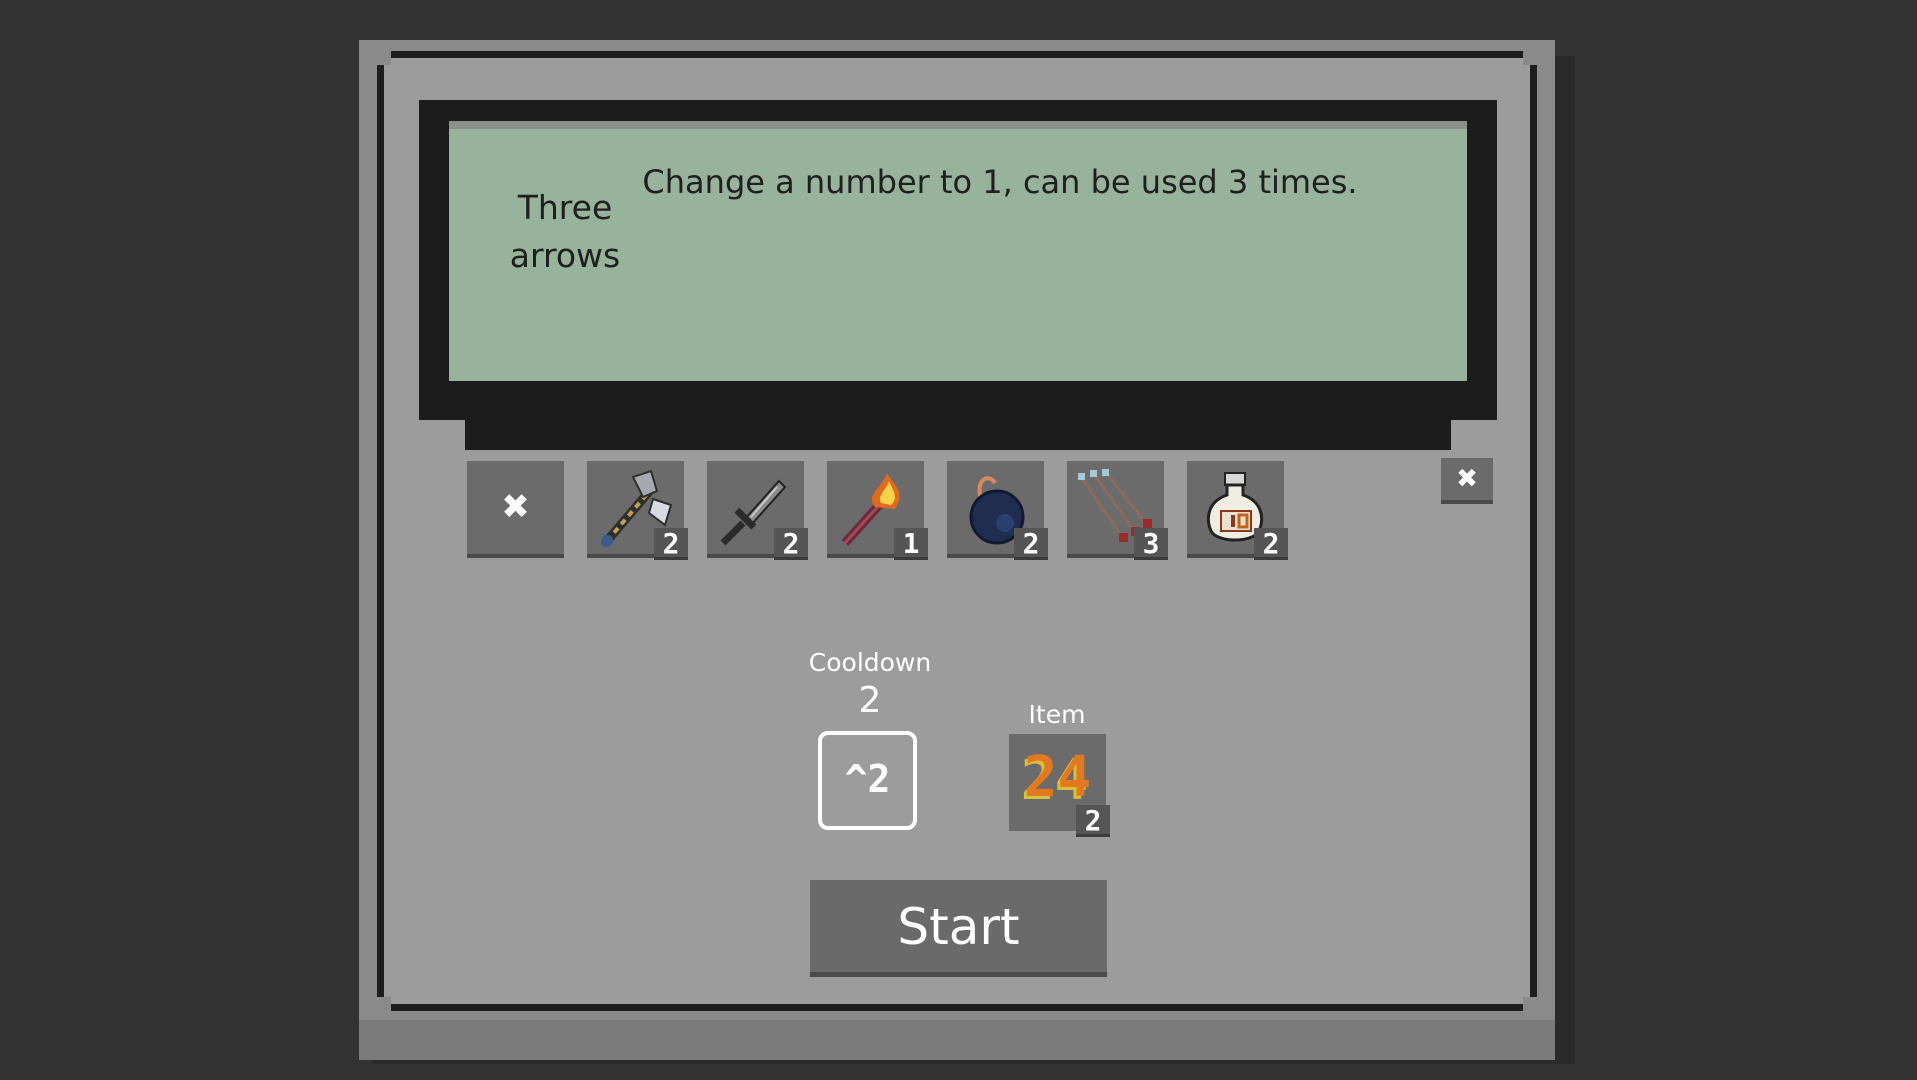 The height and width of the screenshot is (1080, 1917). What do you see at coordinates (958, 125) in the screenshot?
I see `description-screen-bevel` at bounding box center [958, 125].